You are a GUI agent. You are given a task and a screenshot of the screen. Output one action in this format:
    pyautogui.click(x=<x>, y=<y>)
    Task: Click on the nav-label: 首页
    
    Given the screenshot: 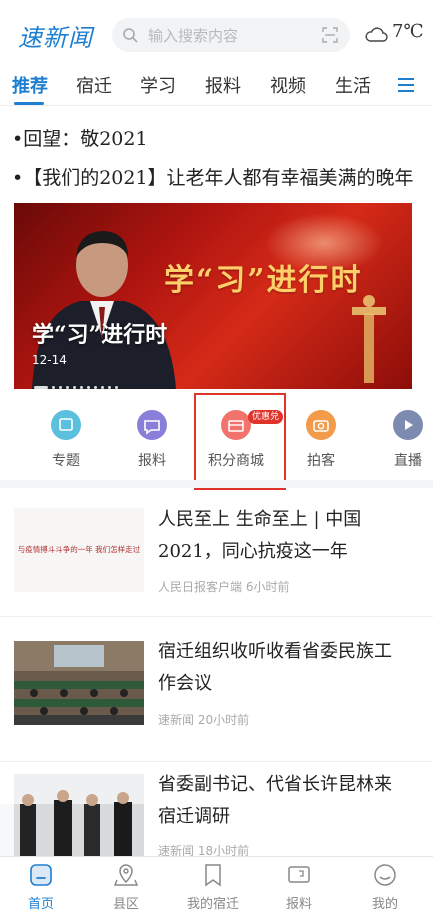 What is the action you would take?
    pyautogui.click(x=40, y=904)
    